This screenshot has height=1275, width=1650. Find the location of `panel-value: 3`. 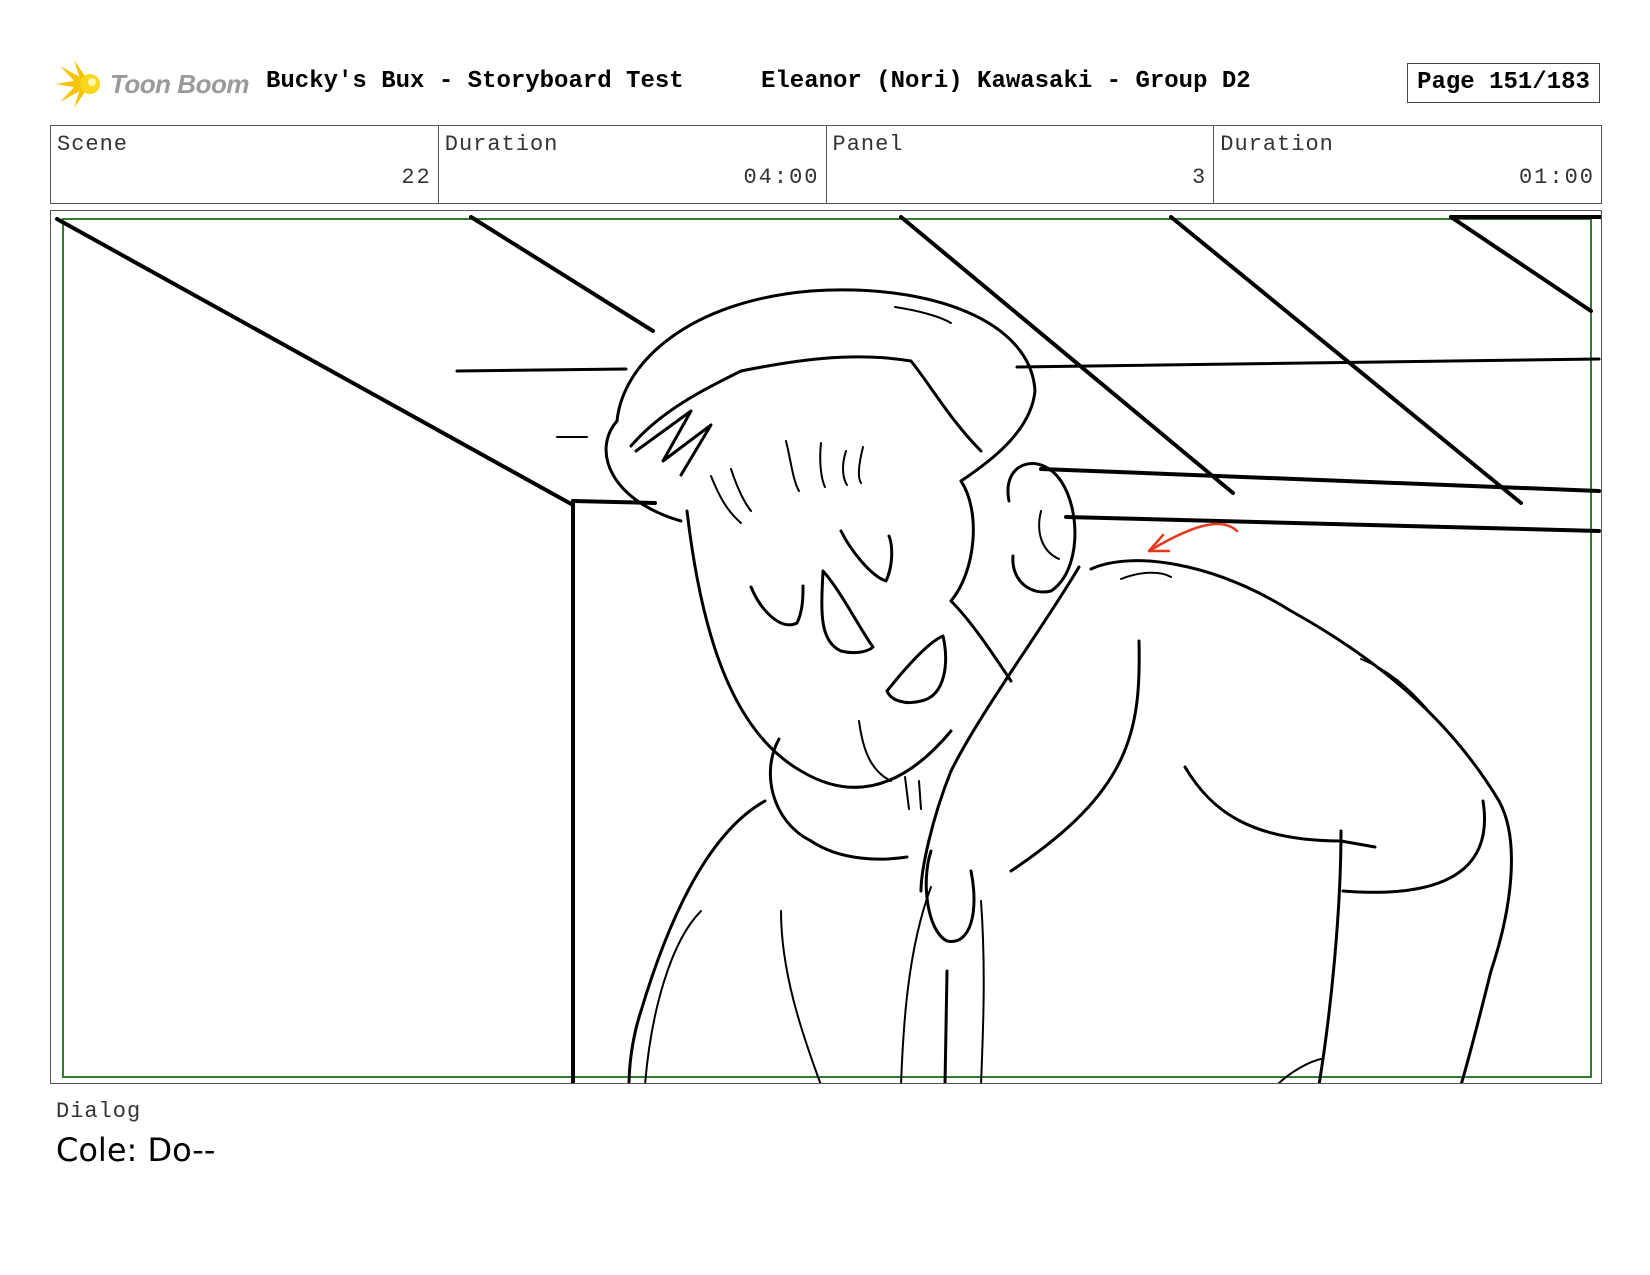

panel-value: 3 is located at coordinates (1200, 177).